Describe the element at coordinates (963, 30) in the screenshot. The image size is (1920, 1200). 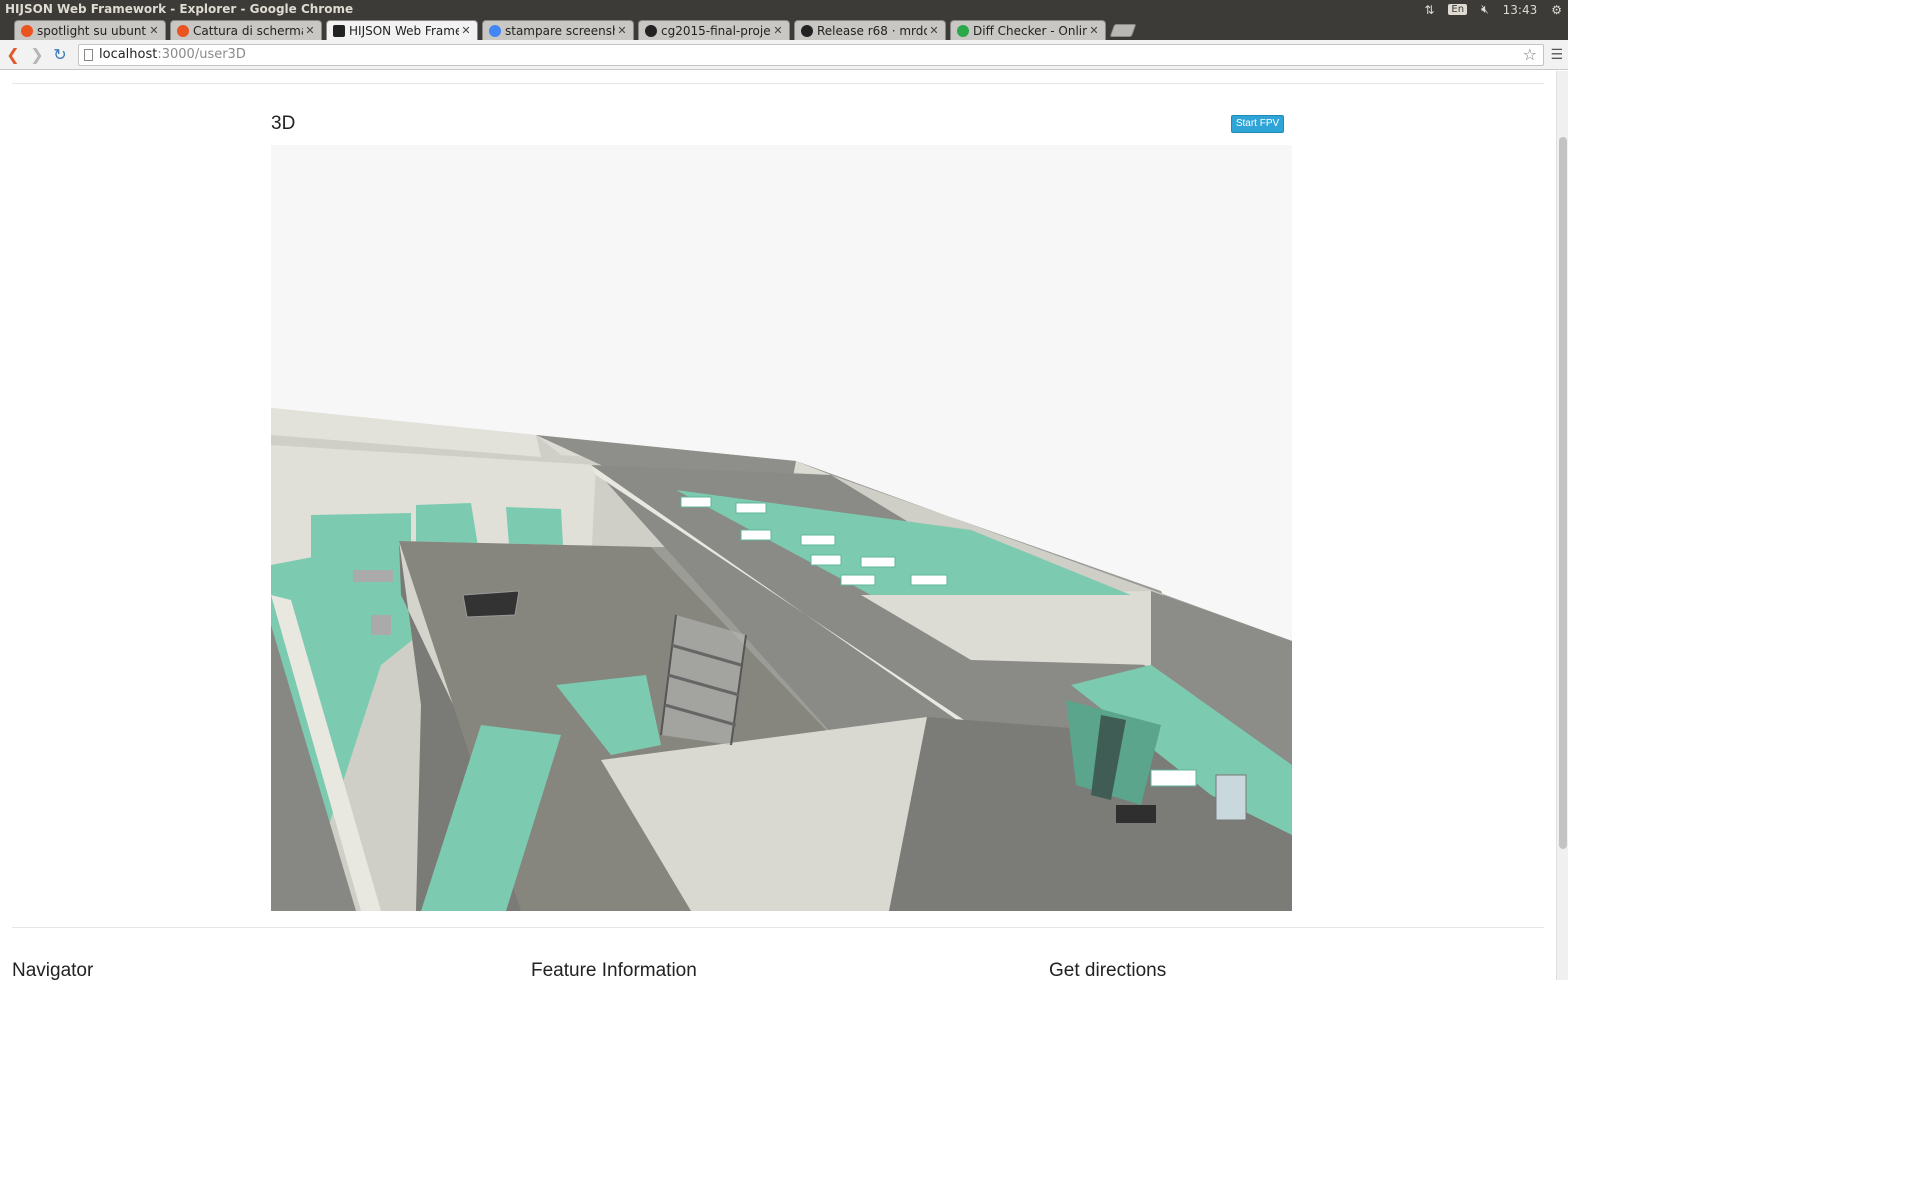
I see `diffchecker-favicon-icon` at that location.